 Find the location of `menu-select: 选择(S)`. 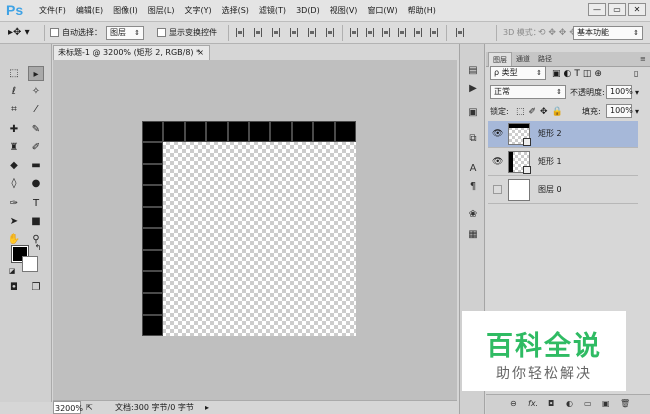

menu-select: 选择(S) is located at coordinates (235, 11).